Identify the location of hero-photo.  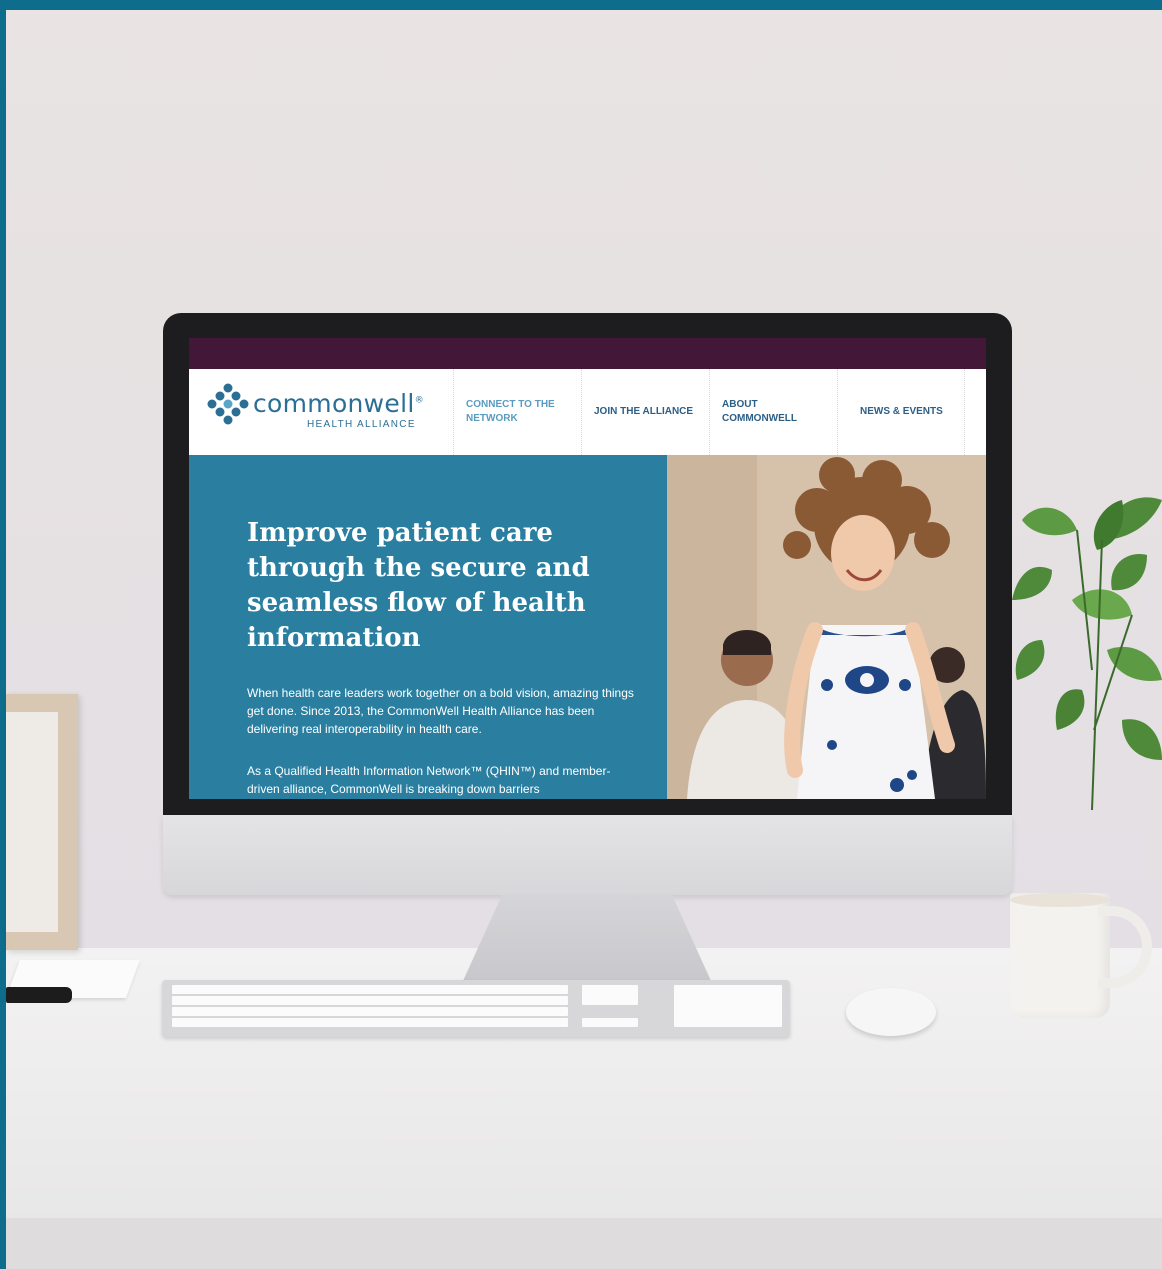
(826, 627).